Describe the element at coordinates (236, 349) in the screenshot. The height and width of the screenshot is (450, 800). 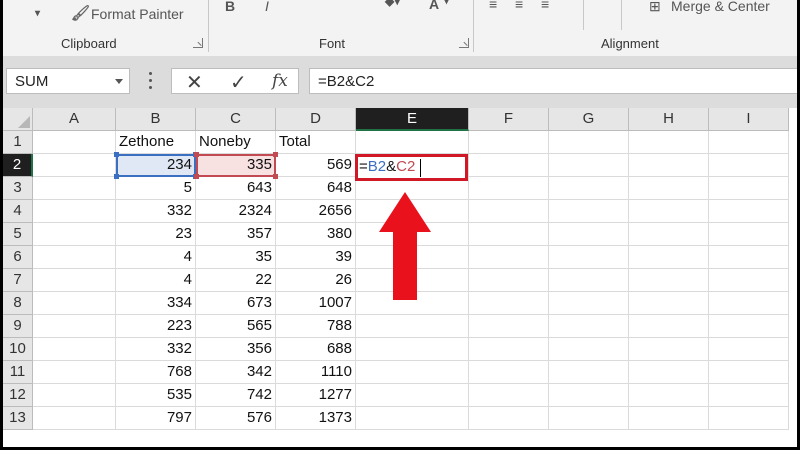
I see `cell-c10: 356` at that location.